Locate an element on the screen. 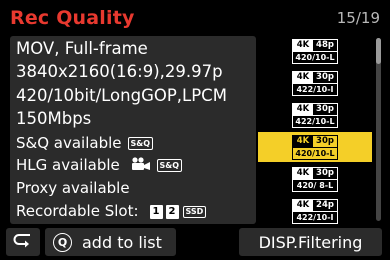 Image resolution: width=390 pixels, height=260 pixels. back-button is located at coordinates (23, 242).